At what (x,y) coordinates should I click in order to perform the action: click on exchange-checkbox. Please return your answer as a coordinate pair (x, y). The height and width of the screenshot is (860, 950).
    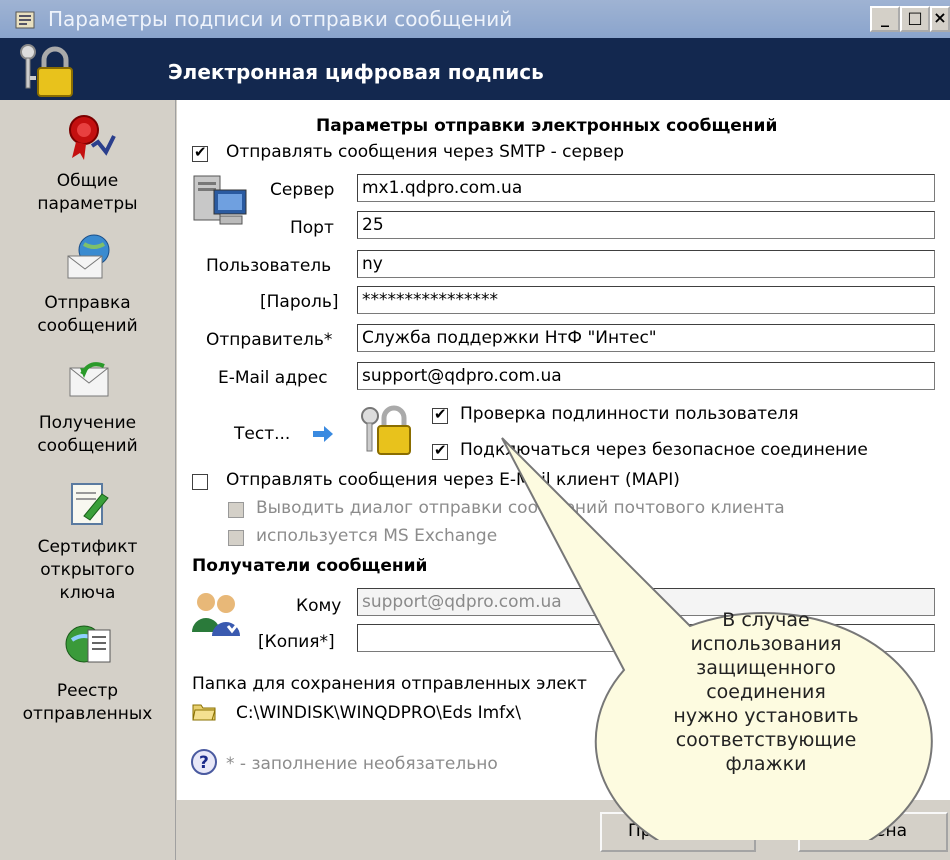
    Looking at the image, I should click on (236, 538).